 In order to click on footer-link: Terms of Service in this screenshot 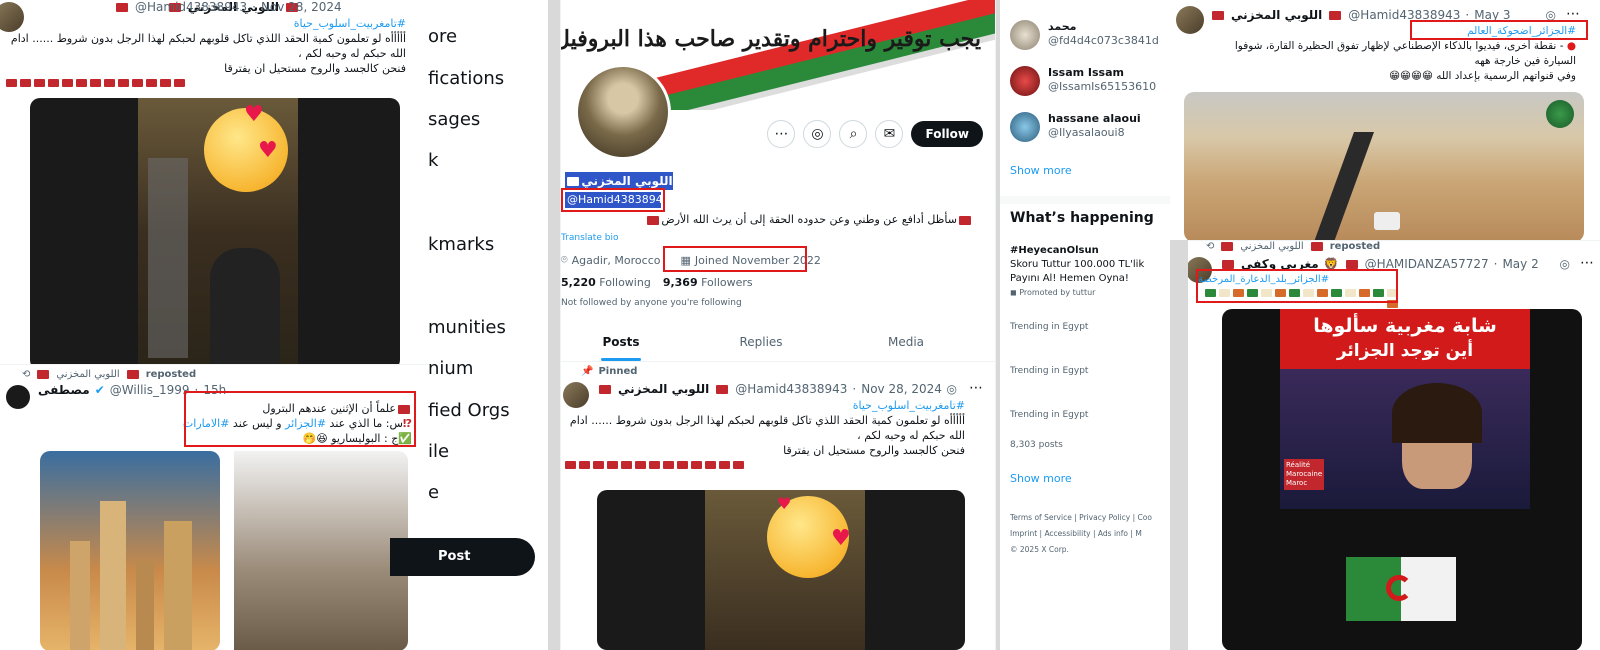, I will do `click(1041, 517)`.